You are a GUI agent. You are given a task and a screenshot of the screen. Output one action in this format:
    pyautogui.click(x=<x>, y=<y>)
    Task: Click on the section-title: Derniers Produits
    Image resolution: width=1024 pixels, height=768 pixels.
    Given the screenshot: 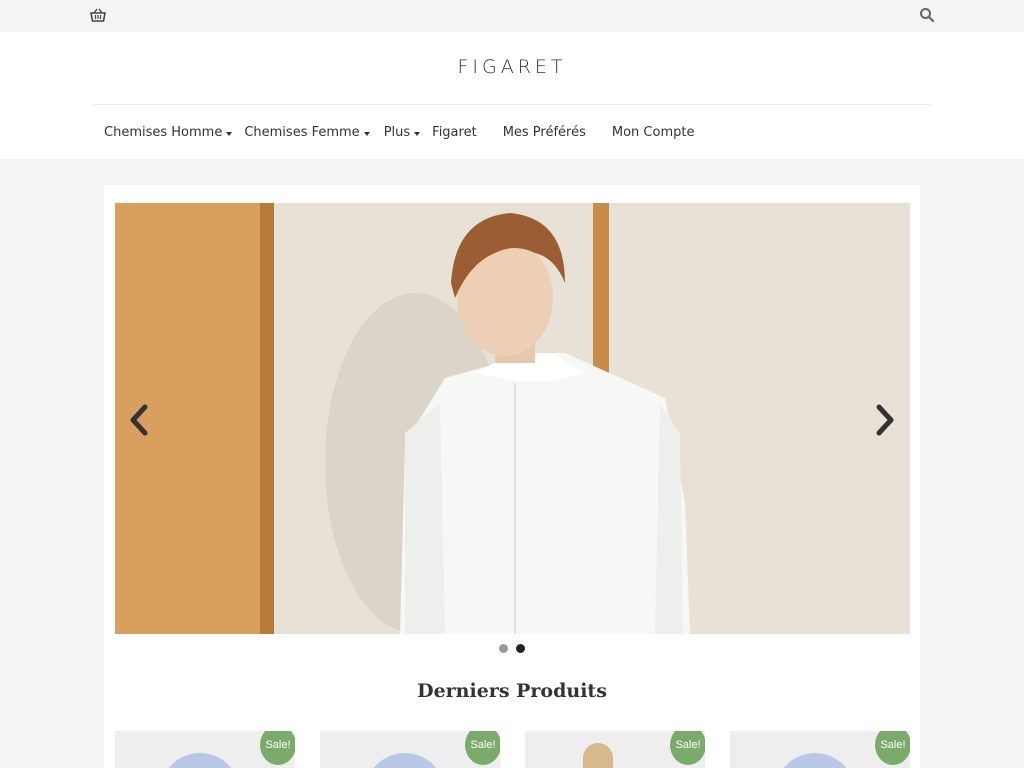 What is the action you would take?
    pyautogui.click(x=512, y=691)
    